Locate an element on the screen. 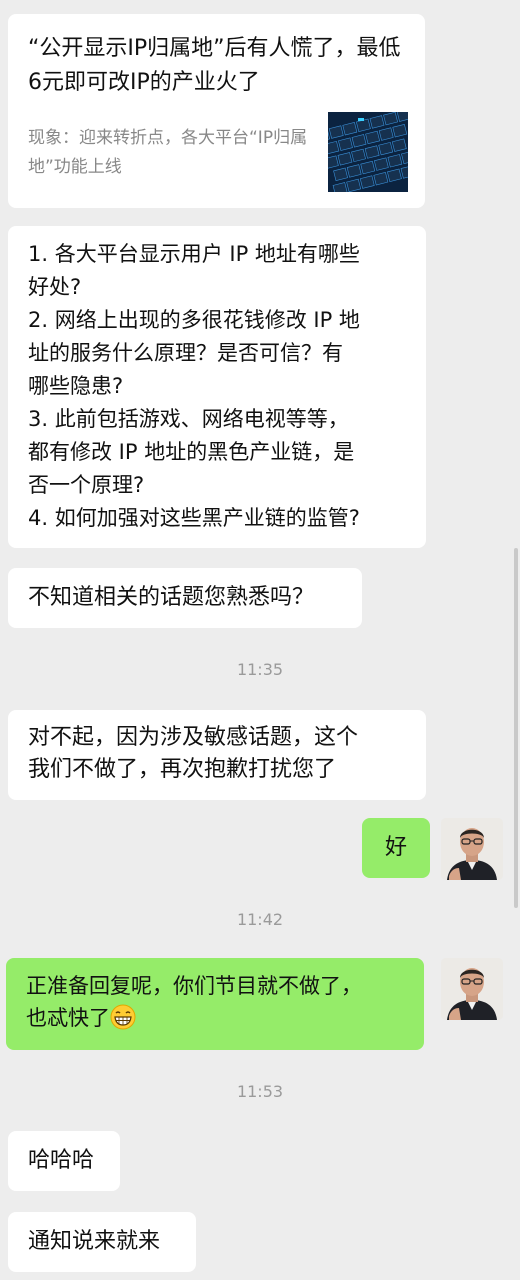  timestamp: 11:35 is located at coordinates (260, 669).